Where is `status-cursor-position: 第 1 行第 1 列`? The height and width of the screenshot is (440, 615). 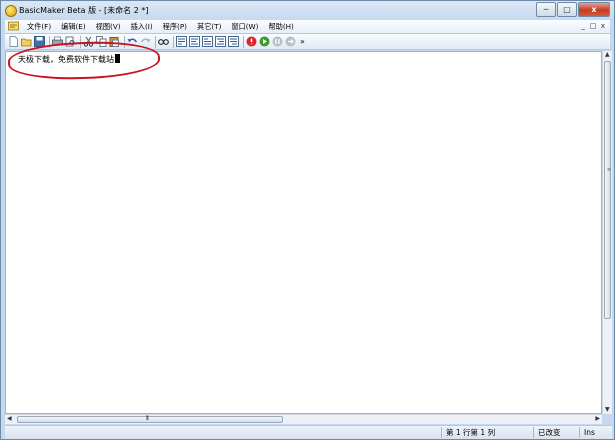 status-cursor-position: 第 1 行第 1 列 is located at coordinates (487, 432).